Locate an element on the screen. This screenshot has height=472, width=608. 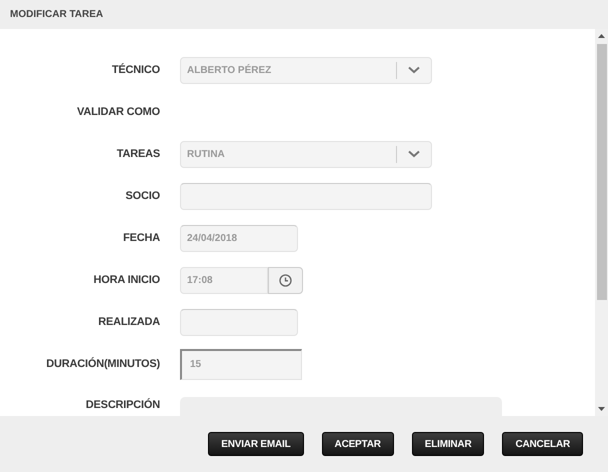
scroll-up-icon is located at coordinates (601, 36).